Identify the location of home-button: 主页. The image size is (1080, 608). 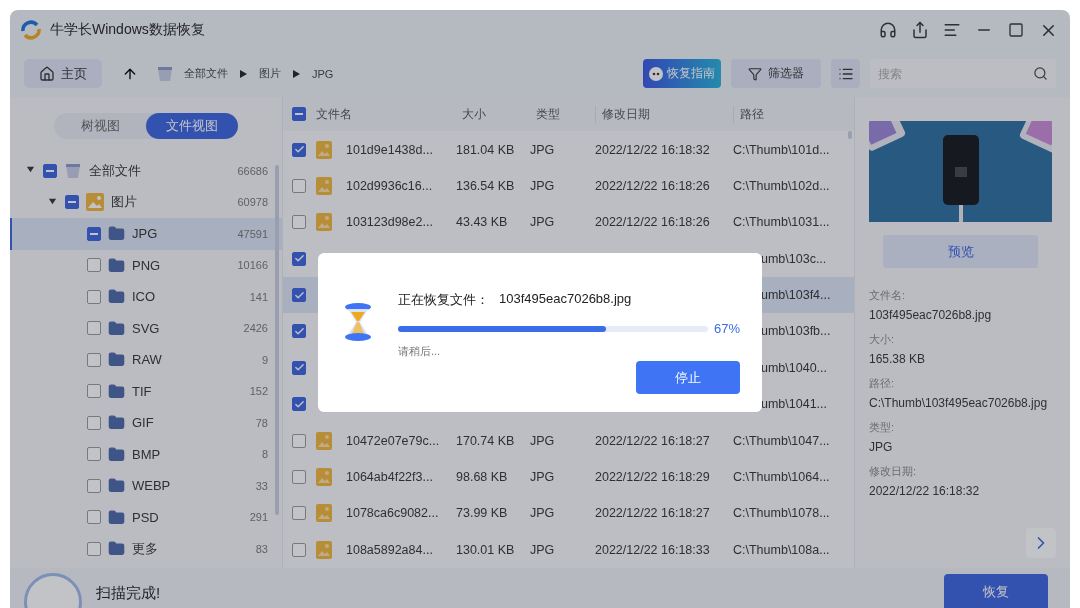
(63, 73).